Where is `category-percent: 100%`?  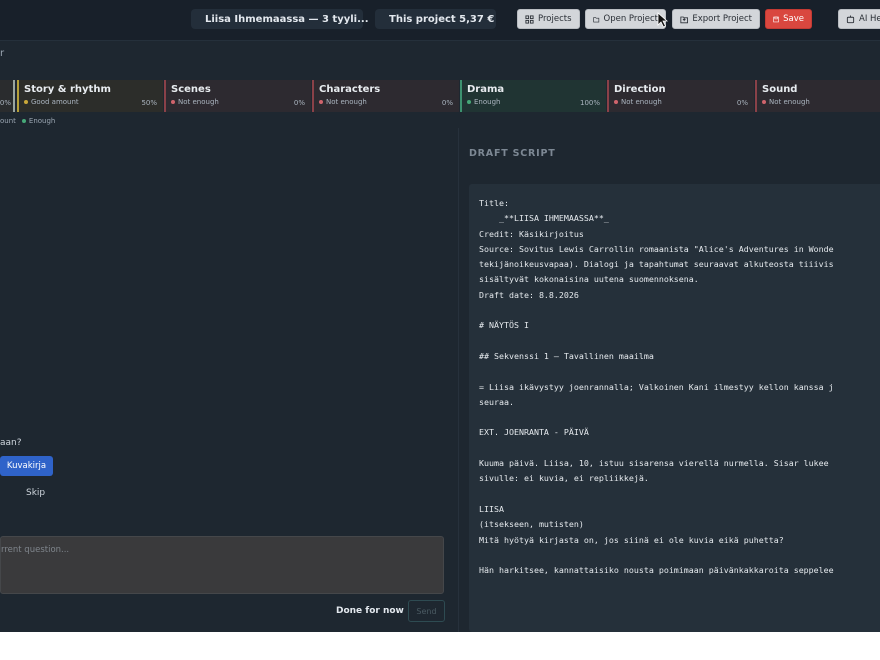 category-percent: 100% is located at coordinates (589, 103).